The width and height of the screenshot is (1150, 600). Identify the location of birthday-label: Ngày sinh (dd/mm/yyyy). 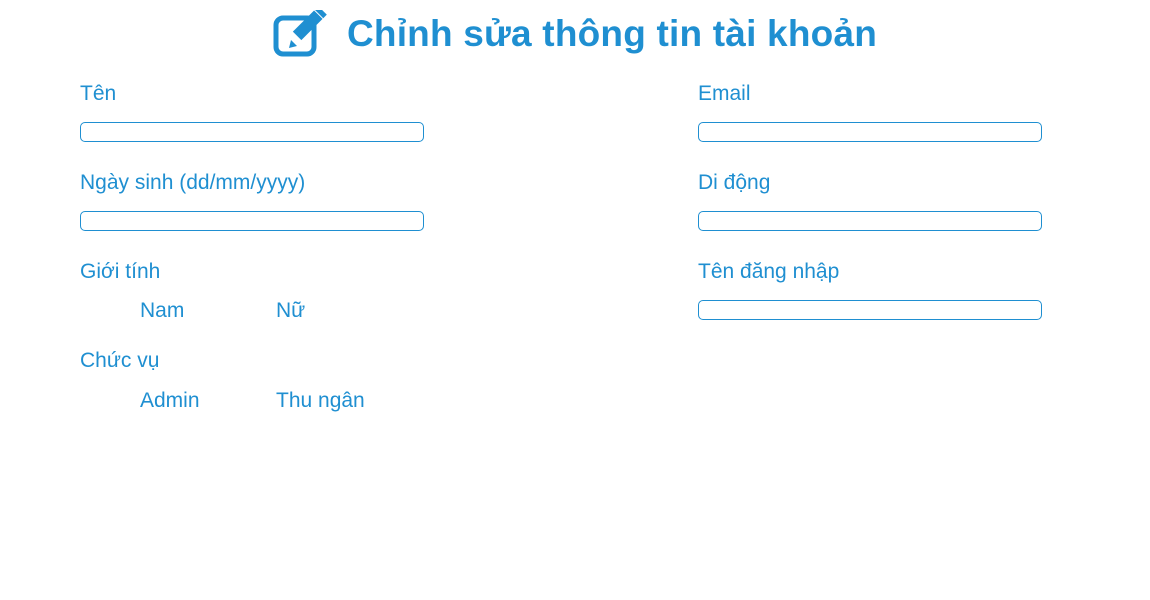
(193, 182).